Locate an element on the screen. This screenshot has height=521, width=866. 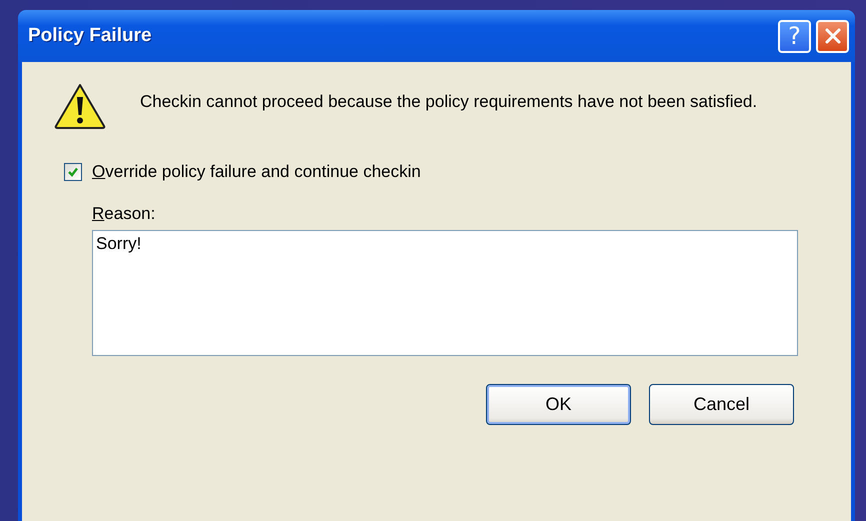
close-icon is located at coordinates (832, 36).